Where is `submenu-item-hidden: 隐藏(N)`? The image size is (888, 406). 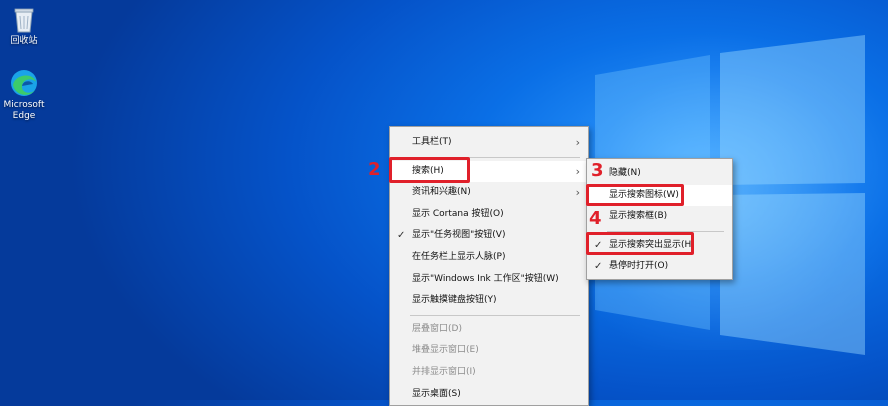 submenu-item-hidden: 隐藏(N) is located at coordinates (659, 174).